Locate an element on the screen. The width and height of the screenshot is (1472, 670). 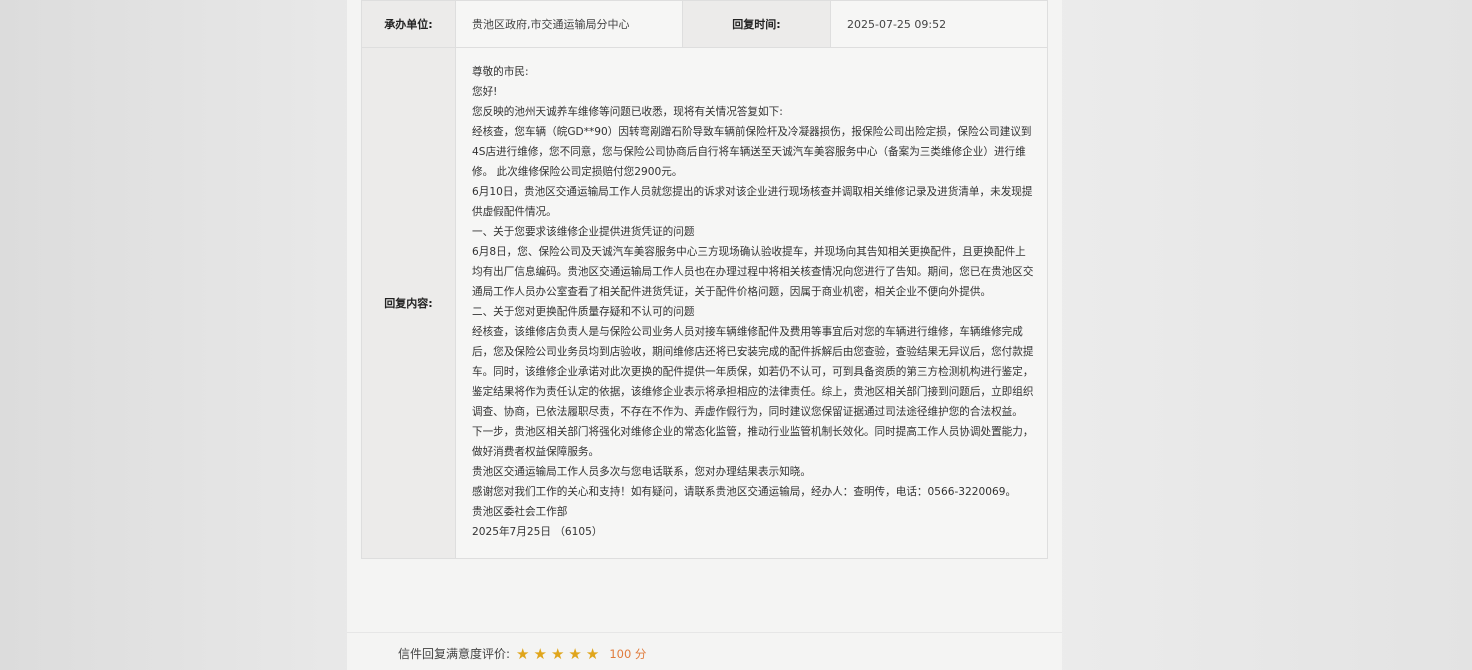
reply-paragraph: 贵池区交通运输局工作人员多次与您电话联系，您对办理结果表示知晓。 is located at coordinates (641, 472).